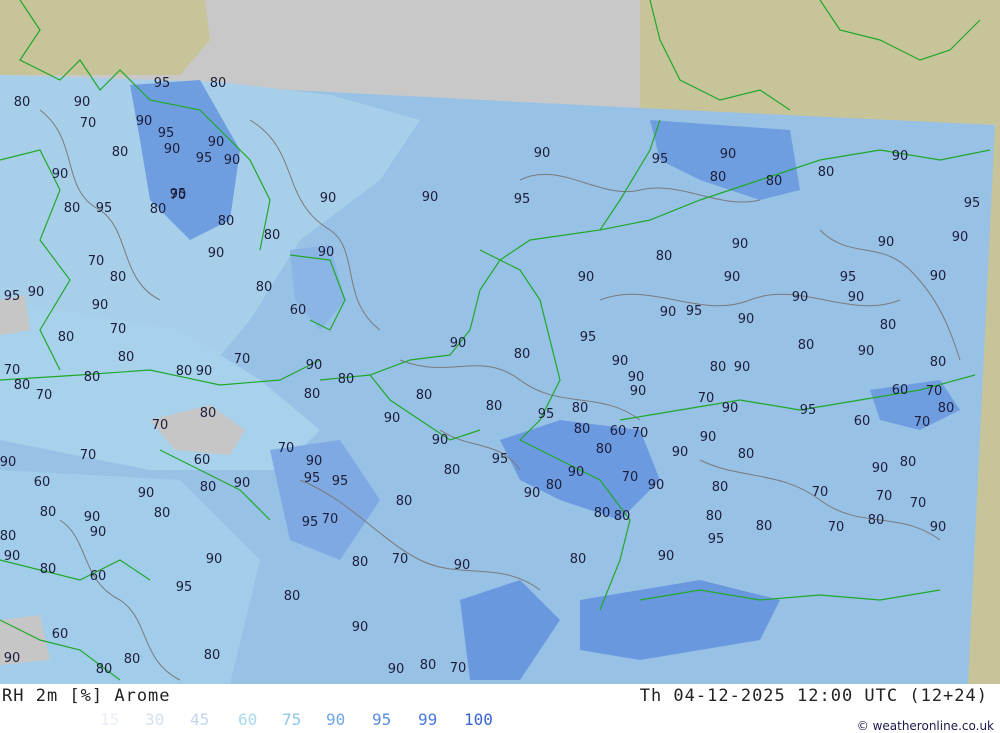 Image resolution: width=1000 pixels, height=733 pixels. I want to click on credit: © weatheronline.co.uk, so click(925, 726).